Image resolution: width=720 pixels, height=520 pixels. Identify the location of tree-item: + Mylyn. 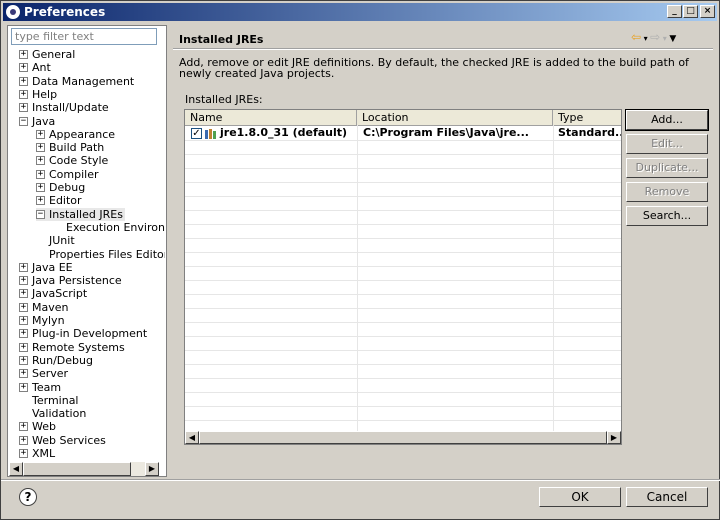
(43, 320).